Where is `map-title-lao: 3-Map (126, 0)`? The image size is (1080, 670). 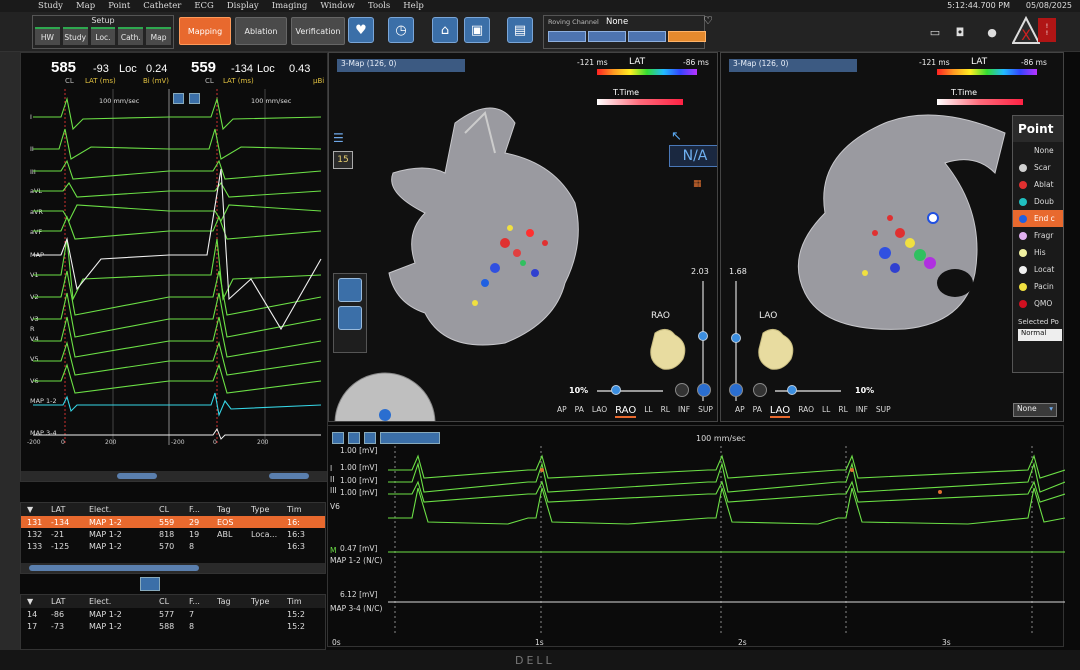
map-title-lao: 3-Map (126, 0) is located at coordinates (793, 65).